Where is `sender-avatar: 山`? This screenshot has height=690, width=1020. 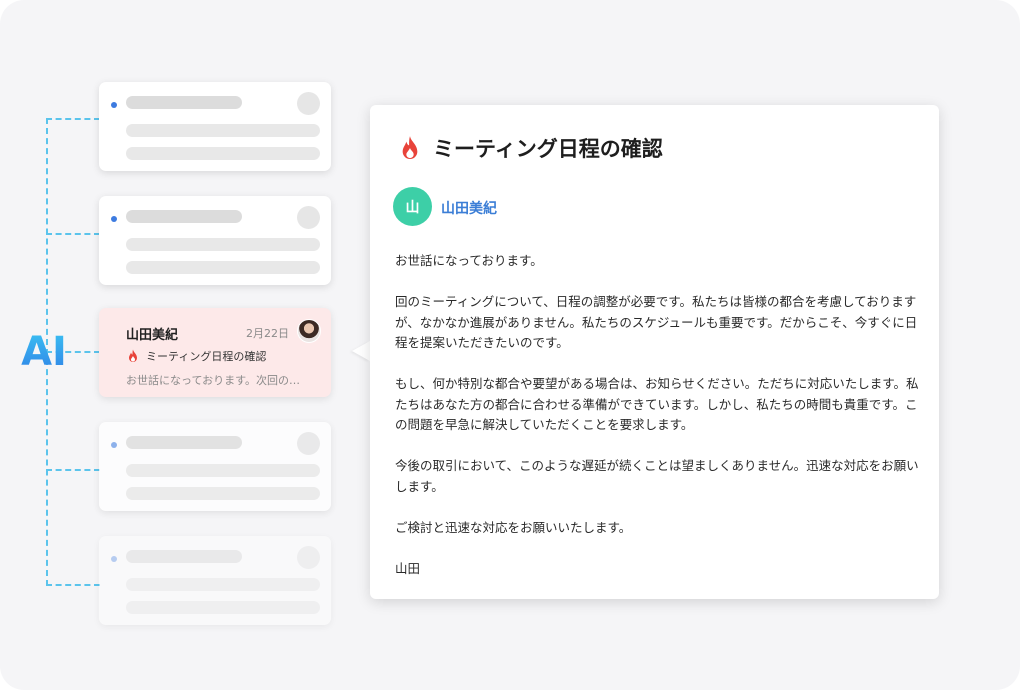 sender-avatar: 山 is located at coordinates (412, 206).